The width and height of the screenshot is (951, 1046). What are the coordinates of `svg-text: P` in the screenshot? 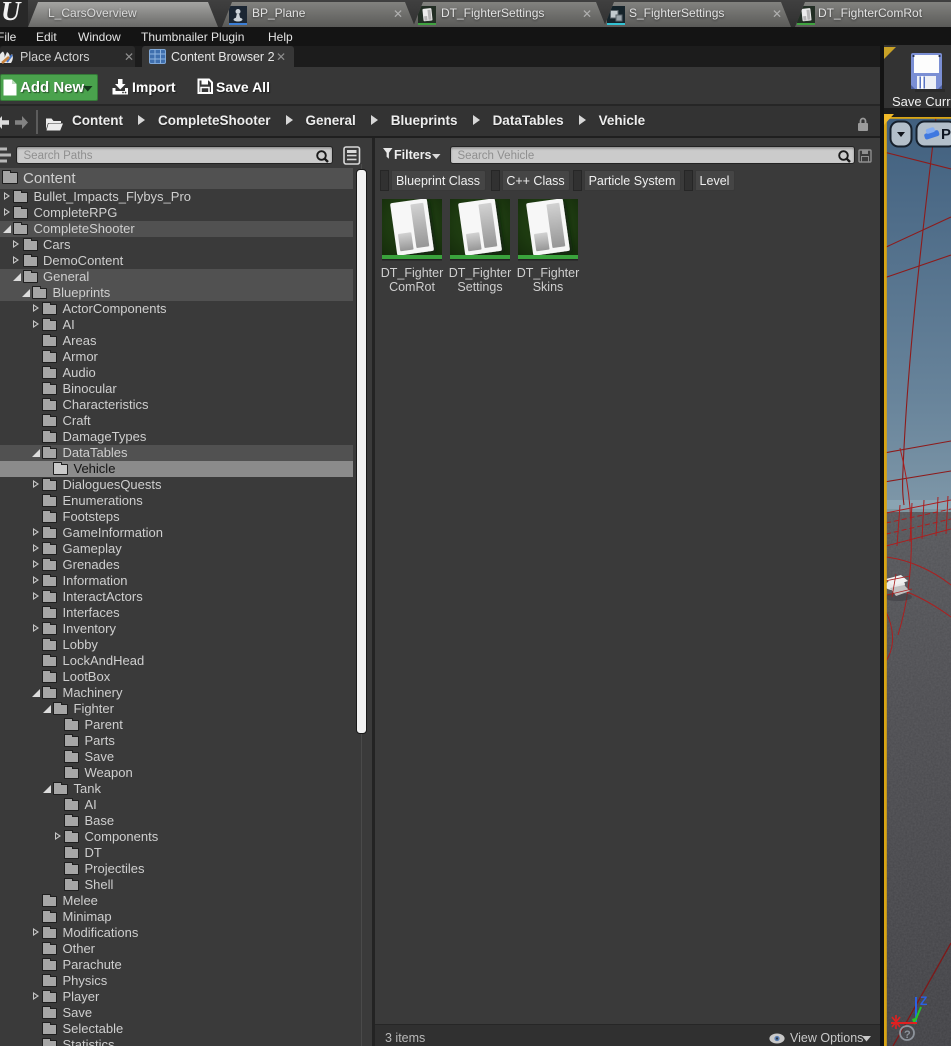 It's located at (946, 134).